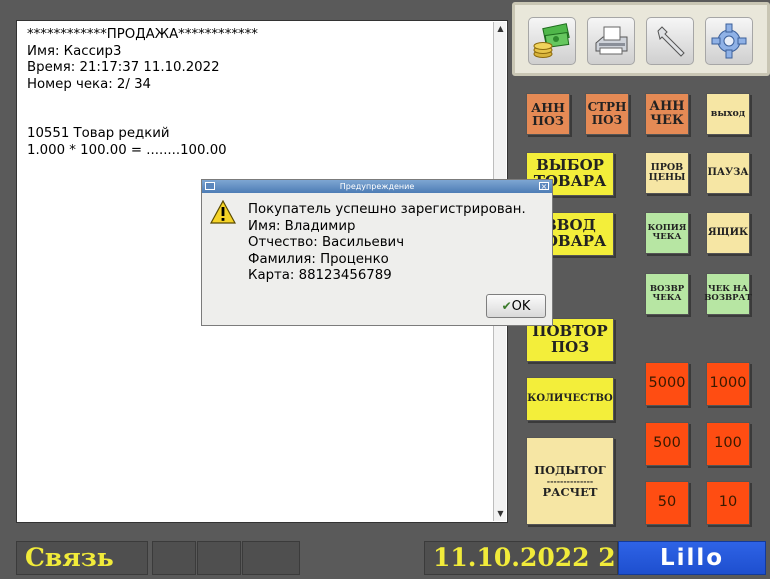 The height and width of the screenshot is (579, 770). Describe the element at coordinates (728, 294) in the screenshot. I see `check-return-button: ЧЕК НА ВОЗВРАТ` at that location.